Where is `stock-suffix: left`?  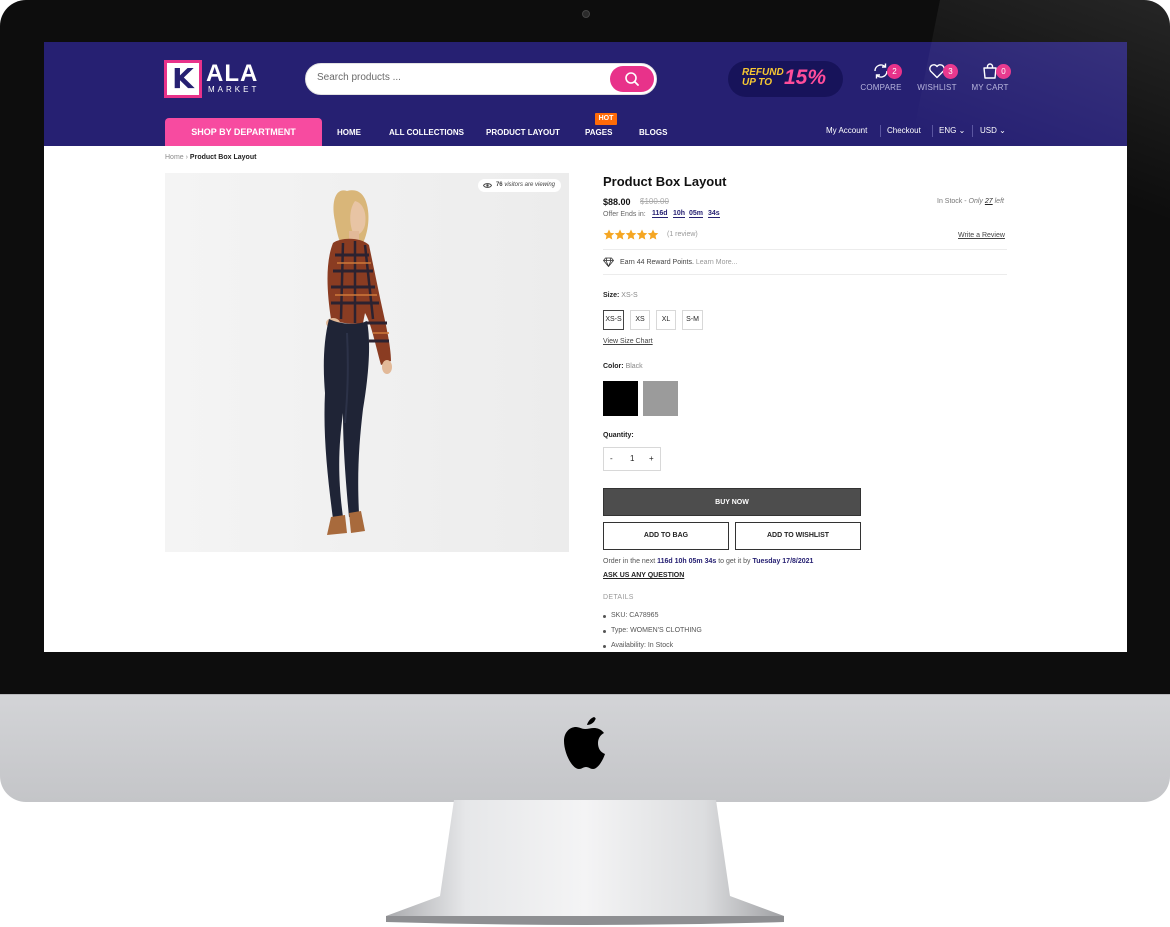 stock-suffix: left is located at coordinates (999, 201).